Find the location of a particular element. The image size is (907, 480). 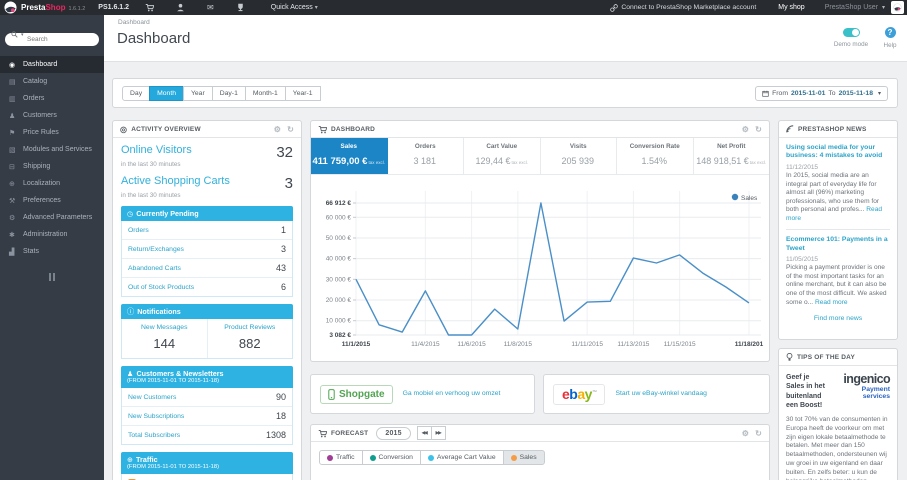

kpi-net-profit: Net Profit 148 918,51 €tax excl. is located at coordinates (732, 156).